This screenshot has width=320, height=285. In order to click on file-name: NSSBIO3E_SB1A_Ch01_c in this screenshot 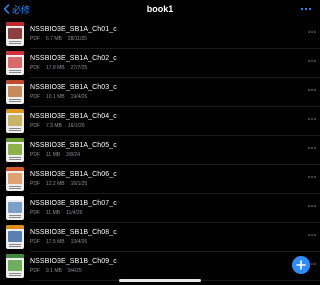, I will do `click(73, 29)`.